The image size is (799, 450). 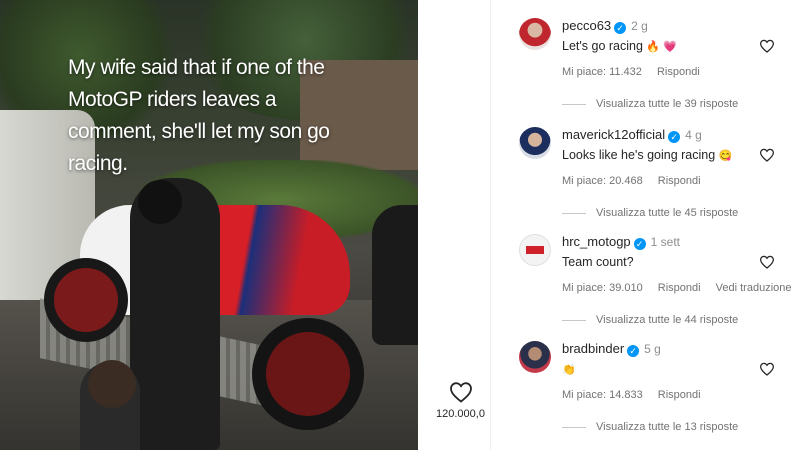 I want to click on comment-time: 5 g, so click(x=652, y=349).